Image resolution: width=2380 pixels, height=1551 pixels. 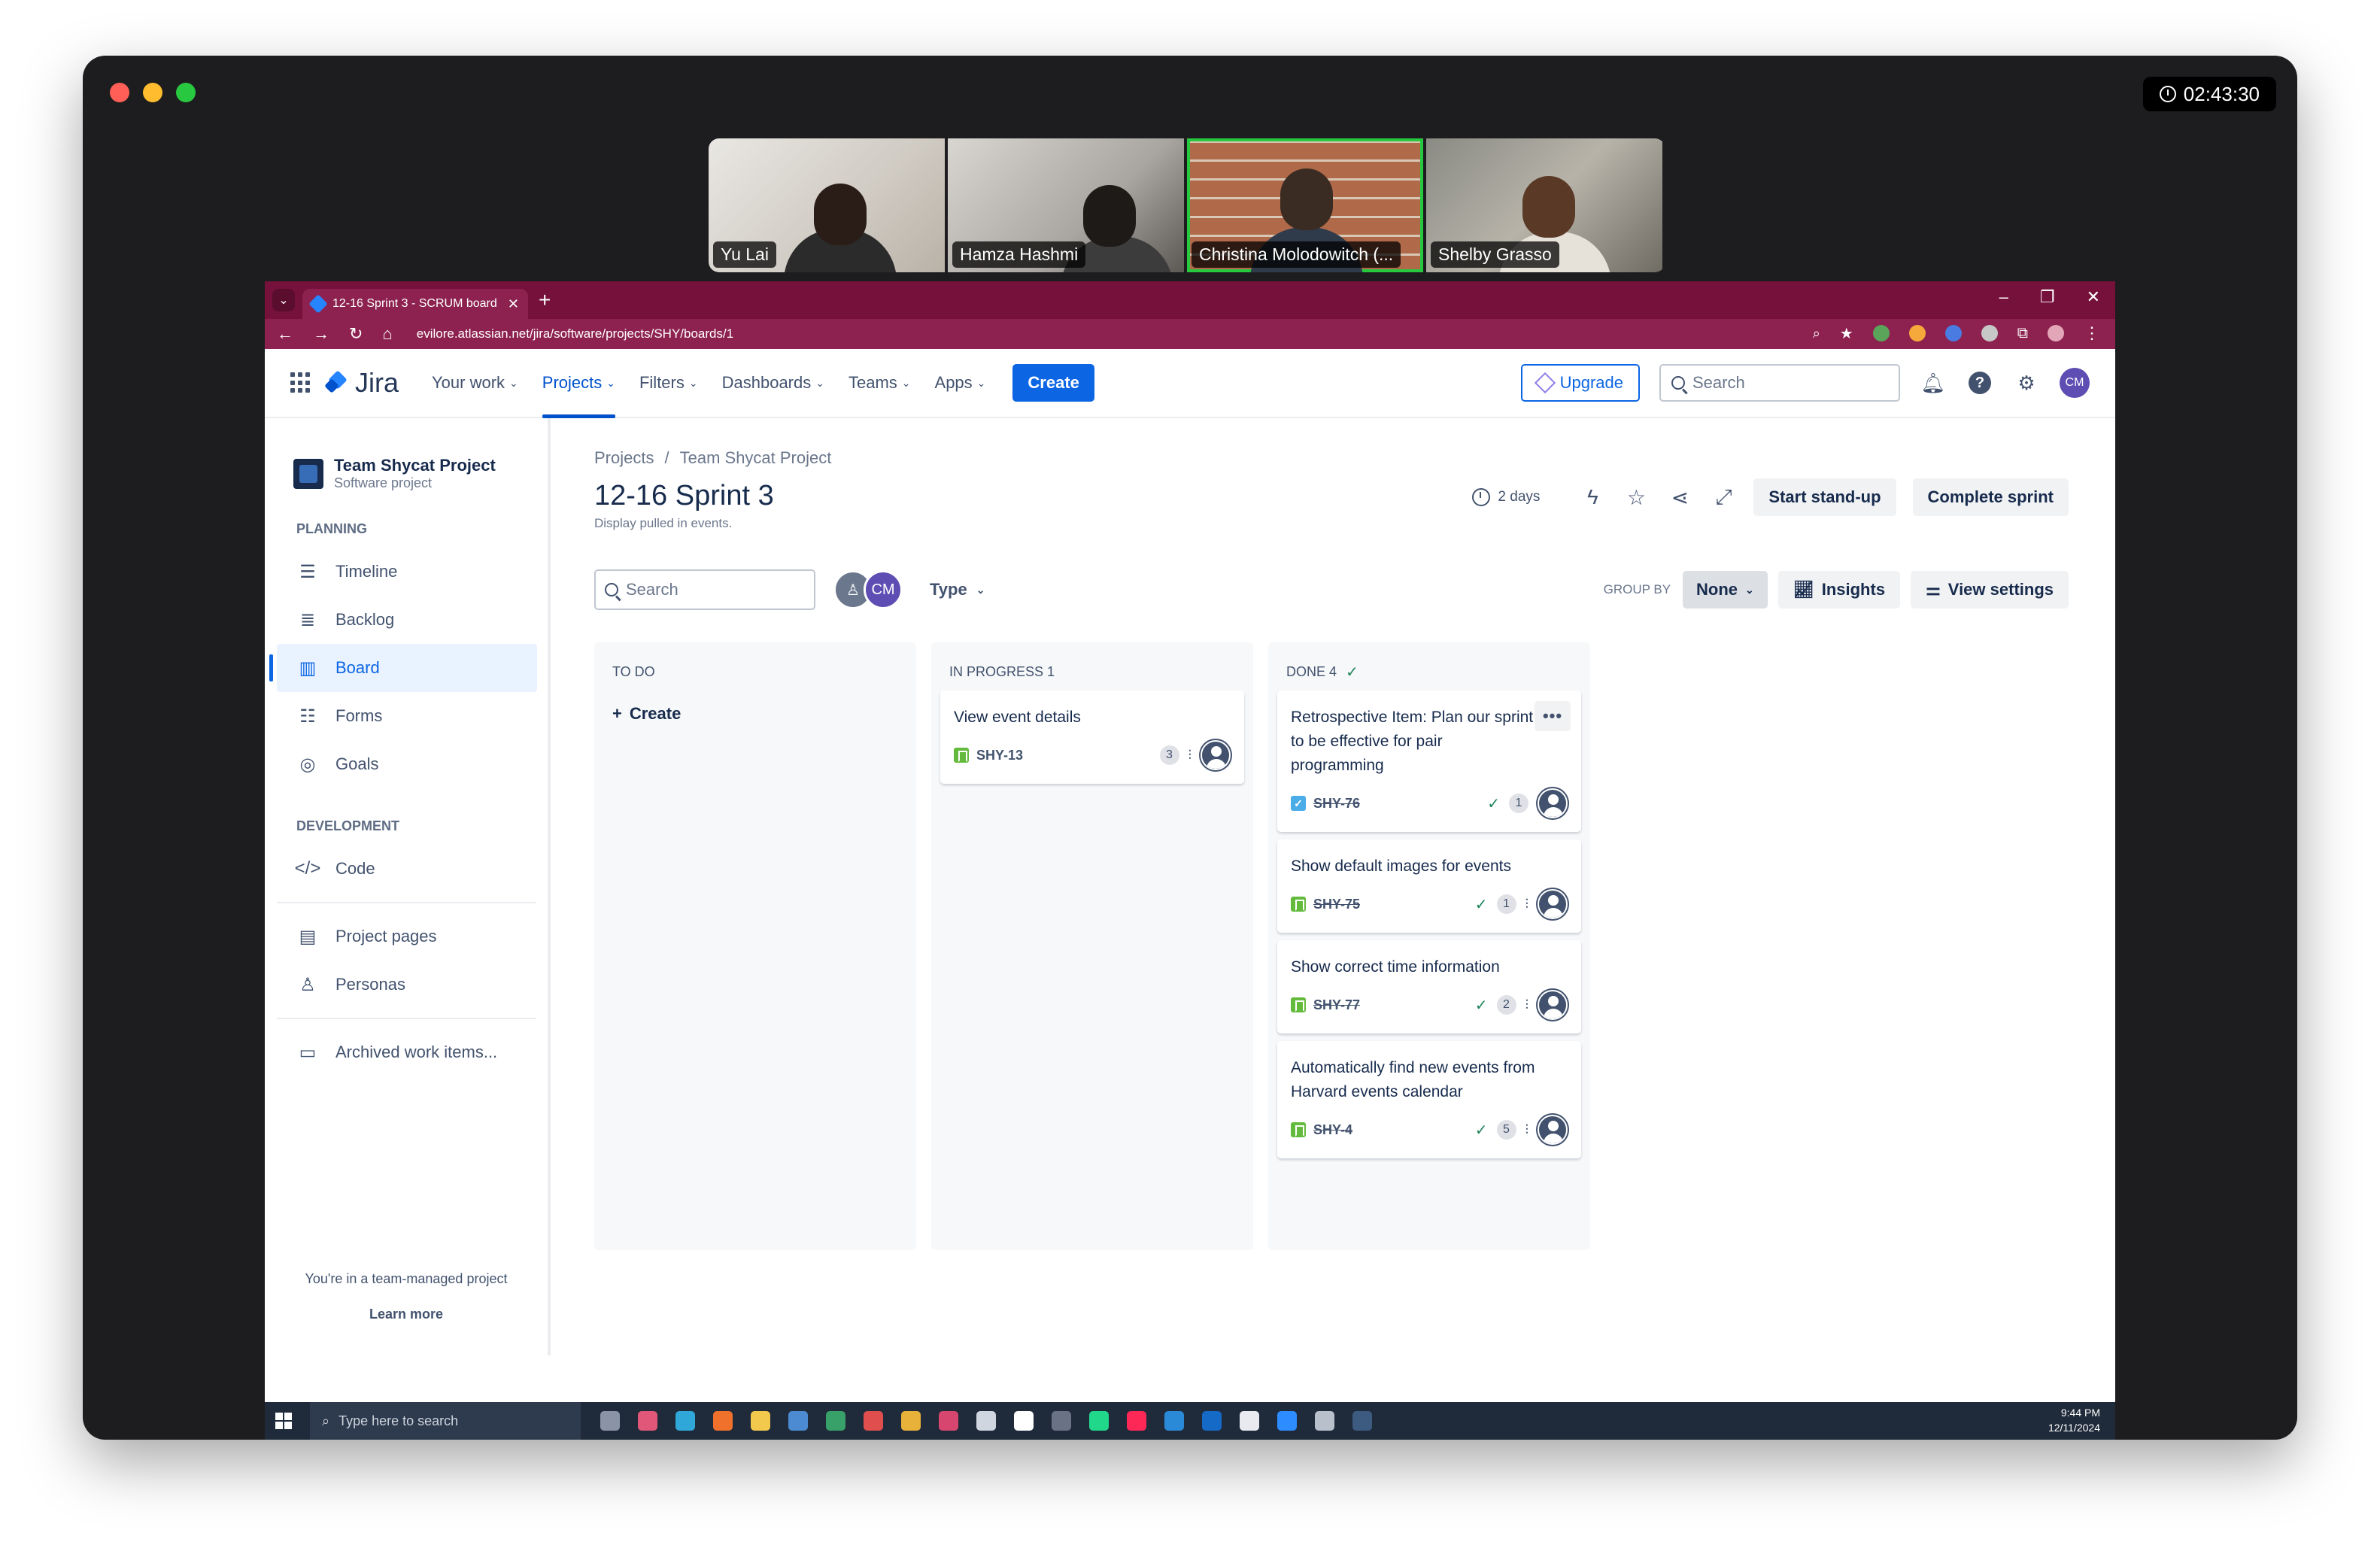 I want to click on nav-teams: Teams ⌄, so click(x=879, y=383).